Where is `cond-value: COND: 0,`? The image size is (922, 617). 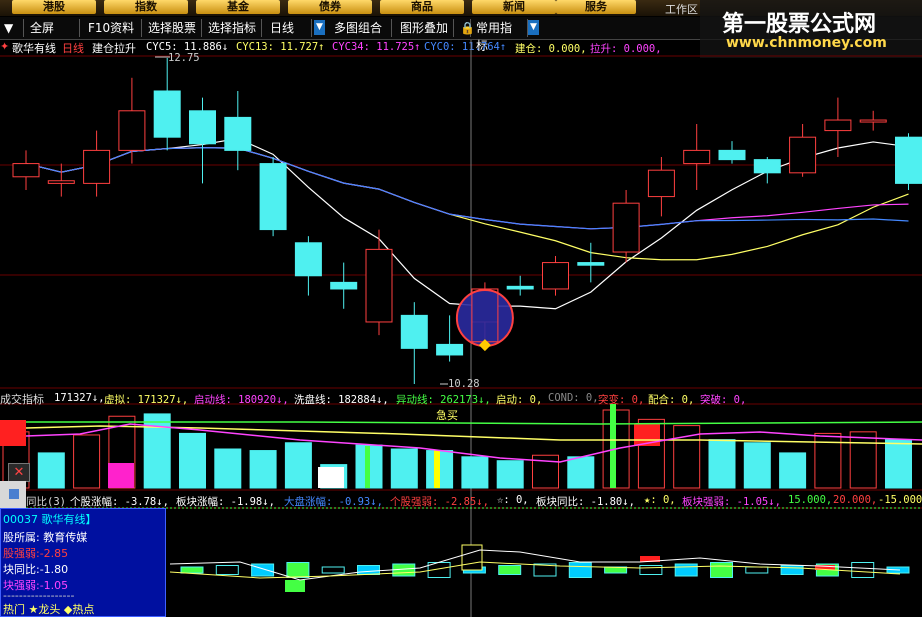 cond-value: COND: 0, is located at coordinates (573, 398).